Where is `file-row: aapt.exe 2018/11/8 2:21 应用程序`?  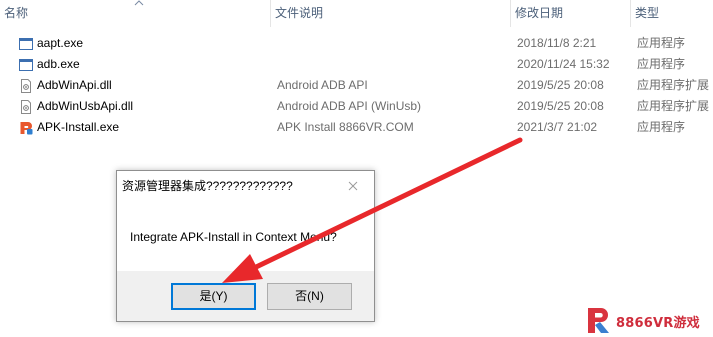
file-row: aapt.exe 2018/11/8 2:21 应用程序 is located at coordinates (356, 43).